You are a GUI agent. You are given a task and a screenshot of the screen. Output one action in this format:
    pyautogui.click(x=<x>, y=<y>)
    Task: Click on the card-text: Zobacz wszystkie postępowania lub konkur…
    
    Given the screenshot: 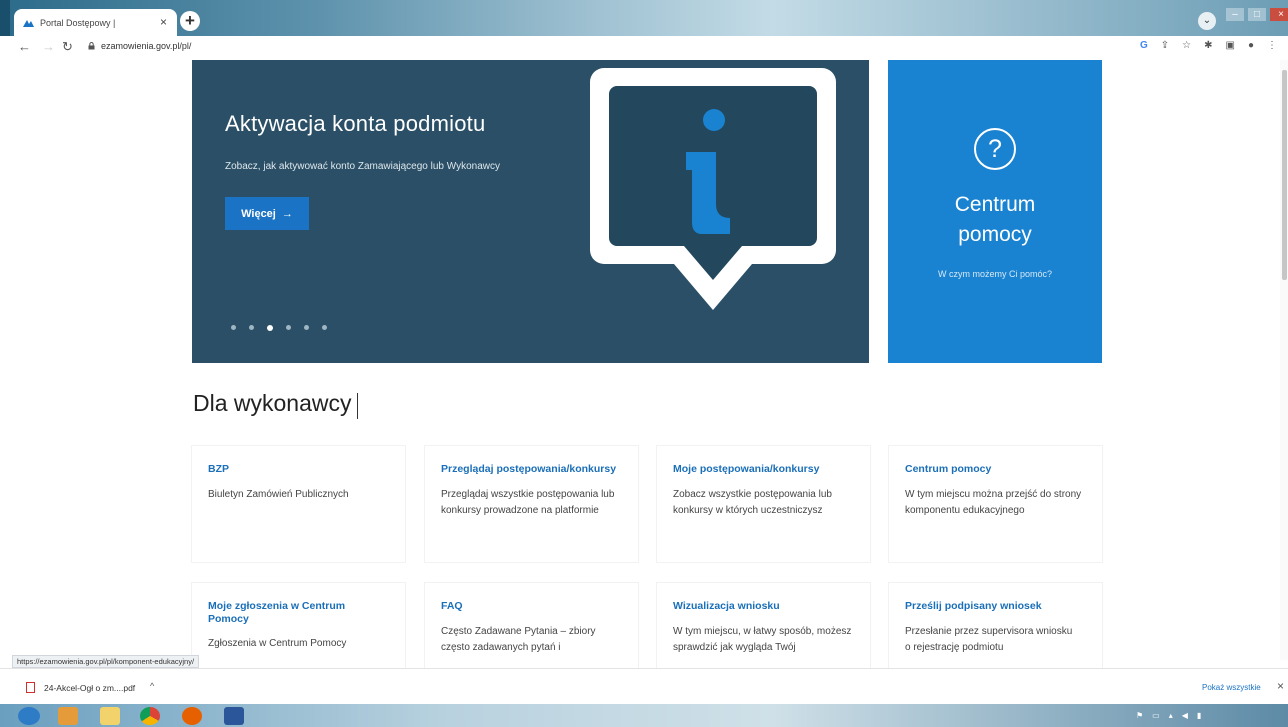 What is the action you would take?
    pyautogui.click(x=752, y=502)
    